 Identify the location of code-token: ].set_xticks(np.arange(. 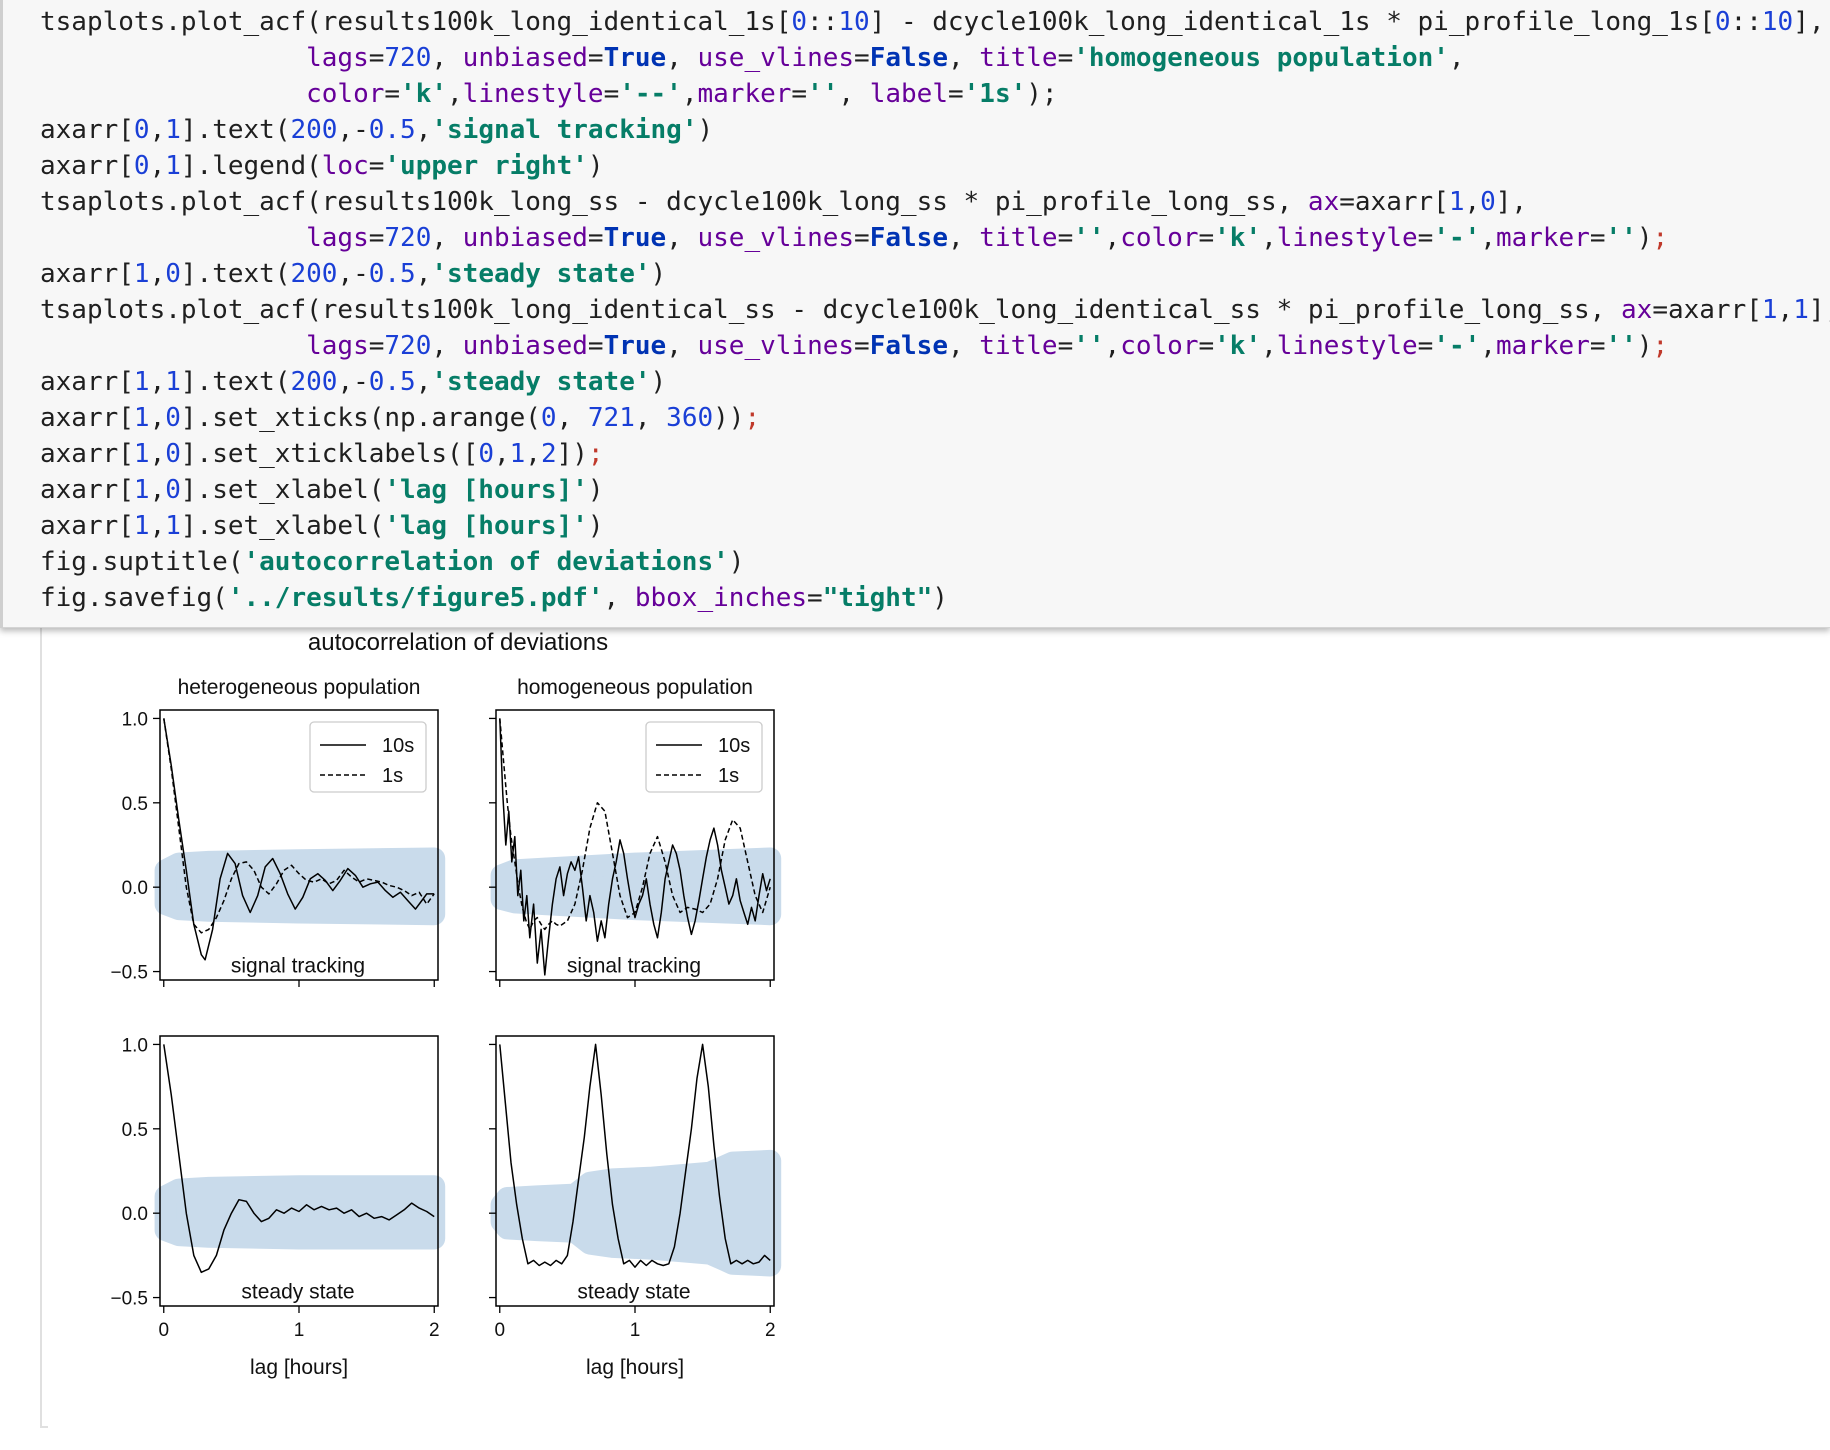
(360, 418).